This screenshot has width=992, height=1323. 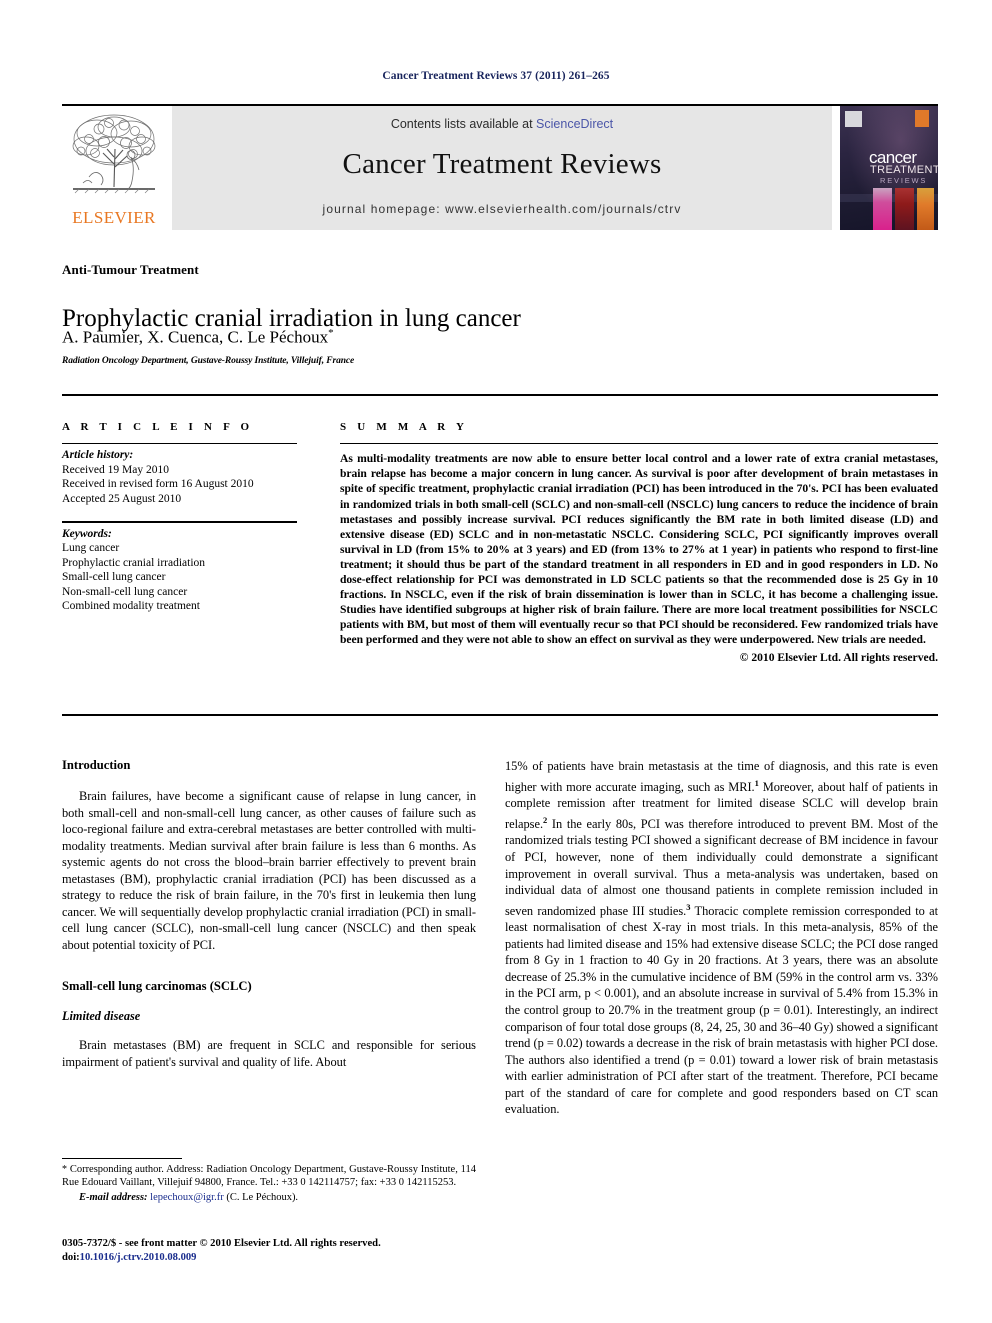 What do you see at coordinates (114, 217) in the screenshot?
I see `elsevier-wordmark: ELSEVIER` at bounding box center [114, 217].